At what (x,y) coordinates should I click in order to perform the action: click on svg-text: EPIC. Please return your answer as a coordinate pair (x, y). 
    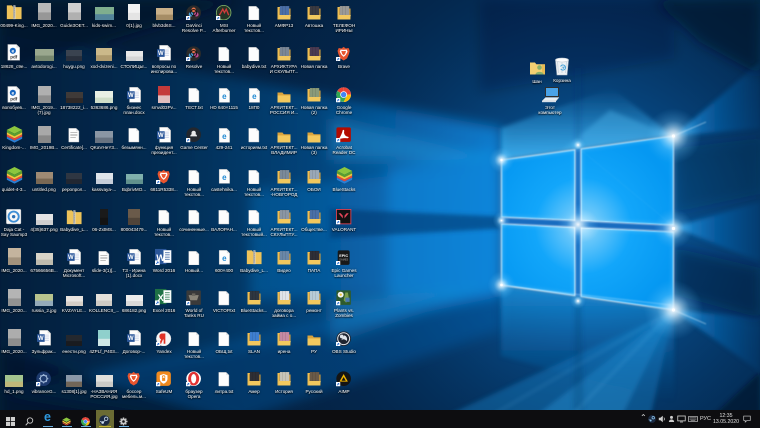
    Looking at the image, I should click on (344, 256).